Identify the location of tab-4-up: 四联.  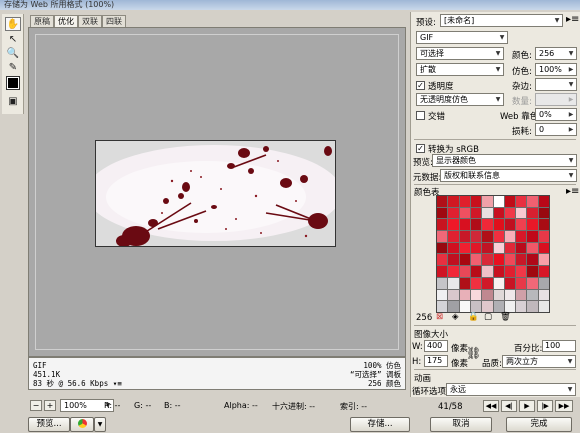
(114, 21).